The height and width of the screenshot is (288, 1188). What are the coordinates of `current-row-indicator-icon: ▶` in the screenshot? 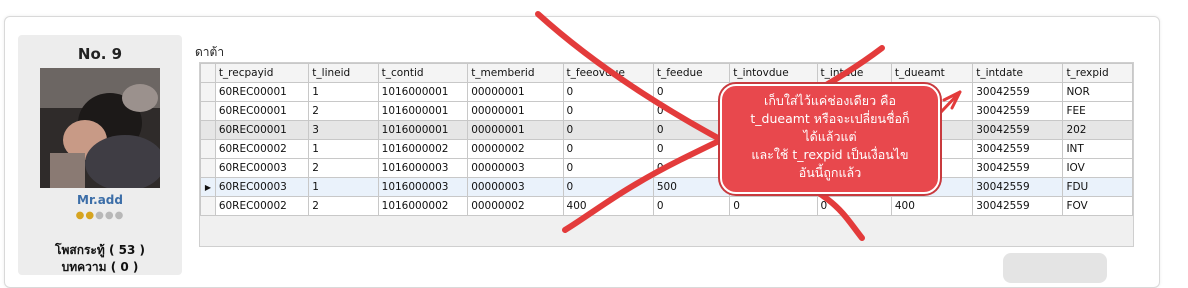 It's located at (208, 187).